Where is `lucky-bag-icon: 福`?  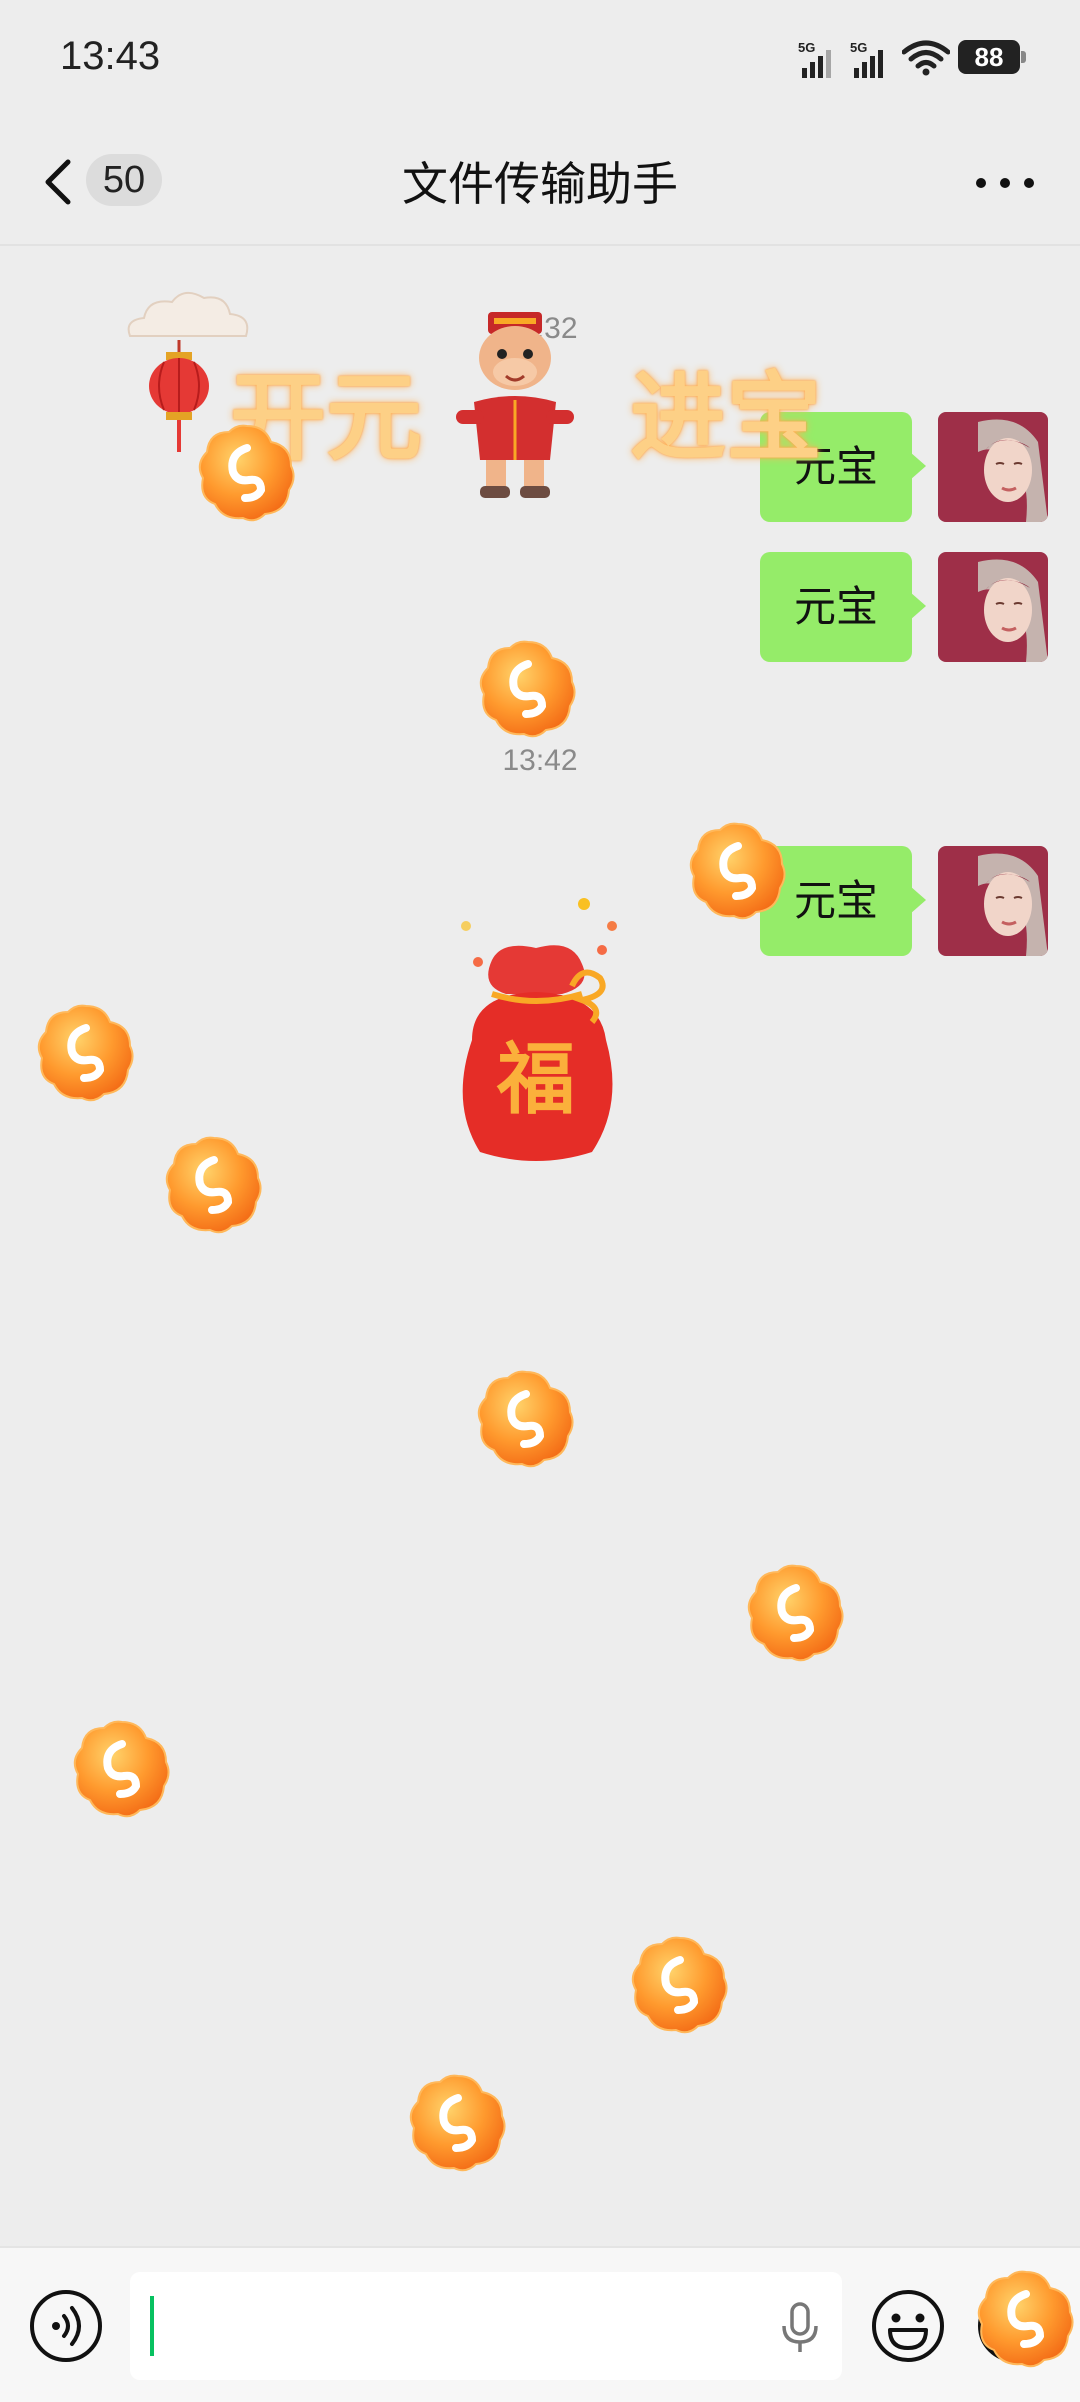 lucky-bag-icon: 福 is located at coordinates (539, 1029).